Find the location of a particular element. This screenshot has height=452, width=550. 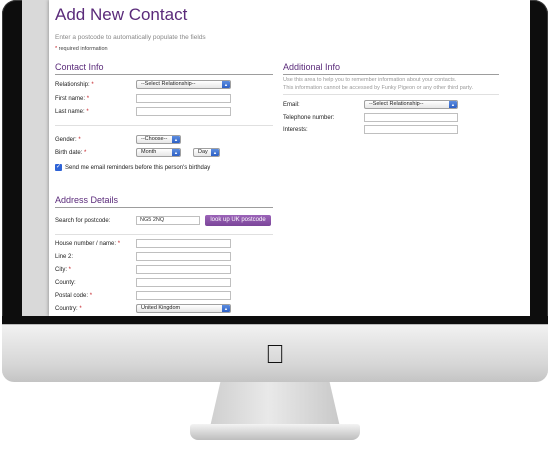

gender-label: Gender: * is located at coordinates (68, 140).